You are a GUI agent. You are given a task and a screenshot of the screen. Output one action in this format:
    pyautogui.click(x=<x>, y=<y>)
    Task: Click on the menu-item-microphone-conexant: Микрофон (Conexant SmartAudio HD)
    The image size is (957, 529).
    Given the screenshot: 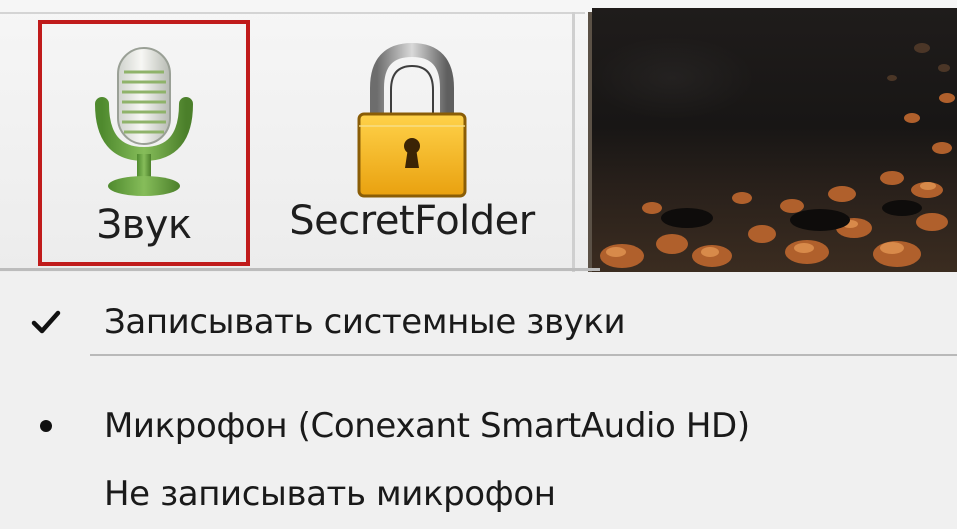 What is the action you would take?
    pyautogui.click(x=478, y=428)
    